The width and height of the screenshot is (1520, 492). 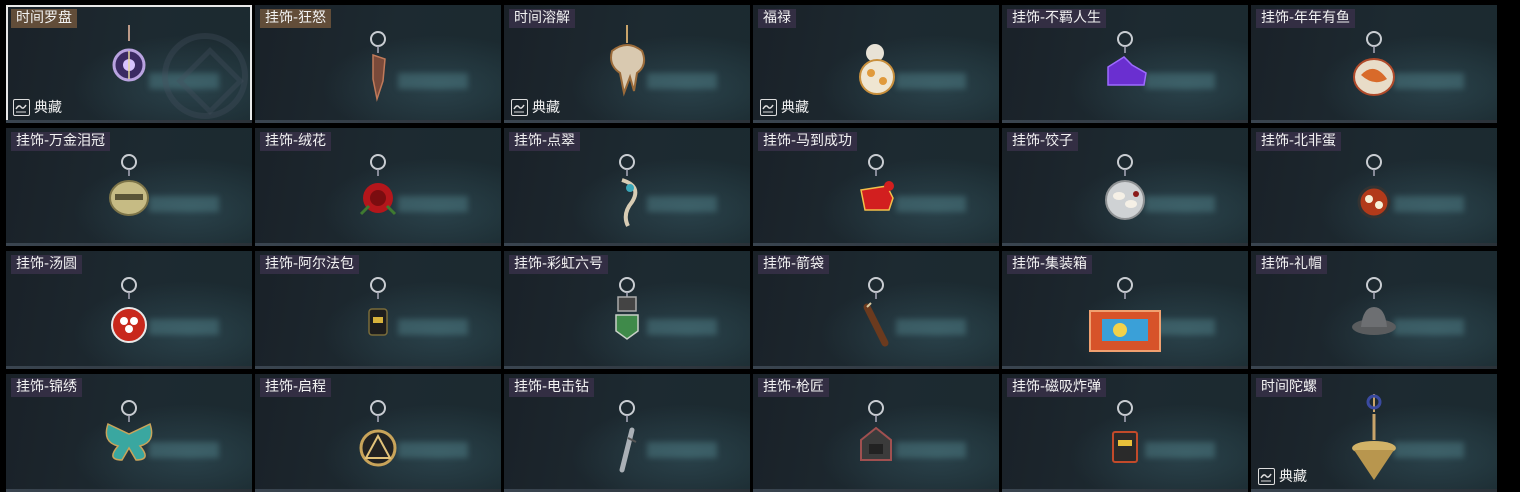 I want to click on charm-card: 时间溶解典藏, so click(x=627, y=64).